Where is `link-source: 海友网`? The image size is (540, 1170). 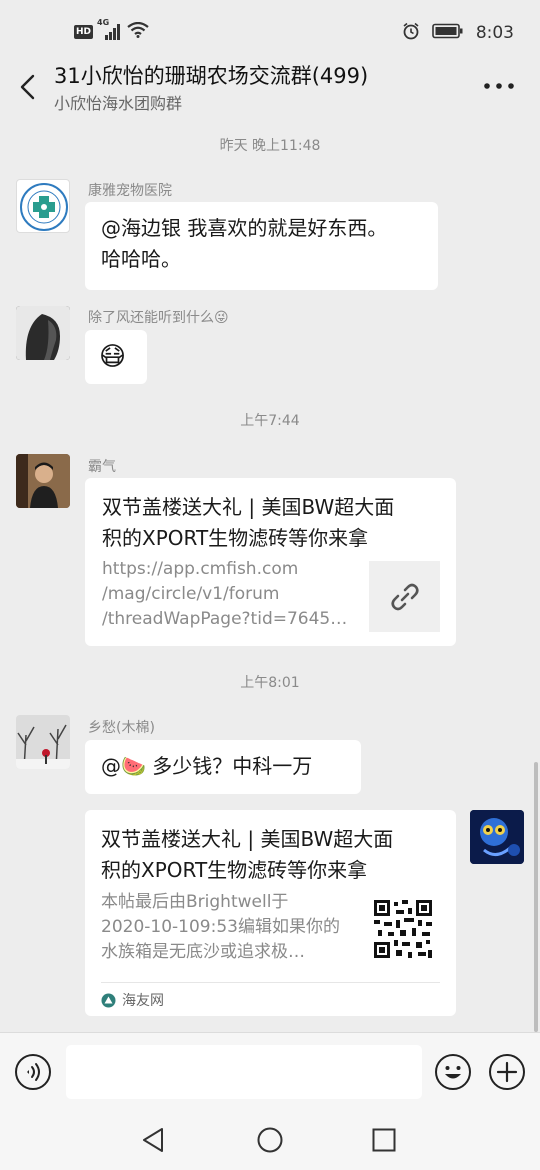 link-source: 海友网 is located at coordinates (143, 1001).